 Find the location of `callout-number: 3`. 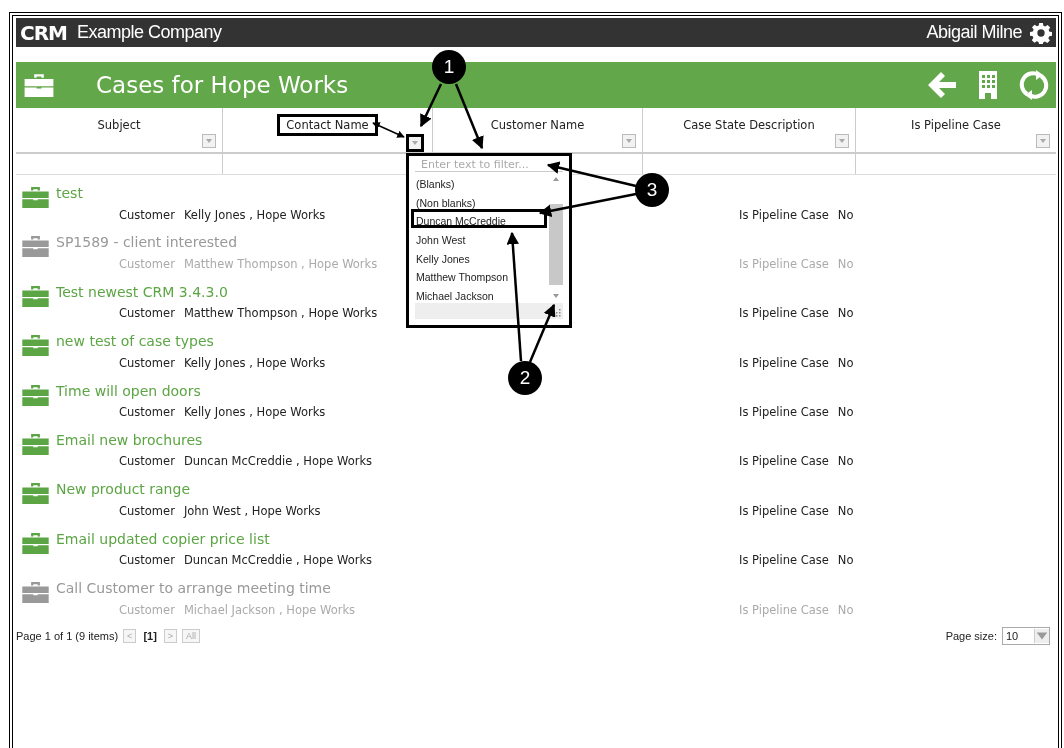

callout-number: 3 is located at coordinates (652, 190).